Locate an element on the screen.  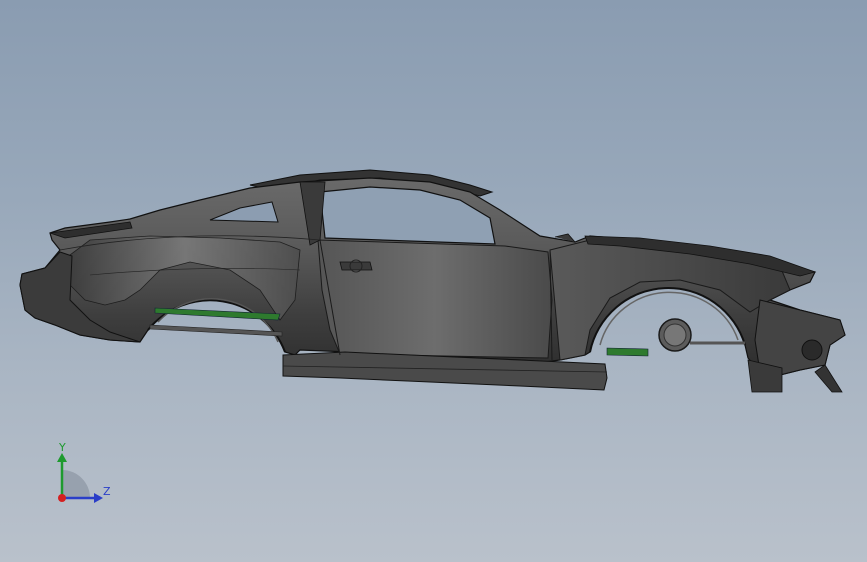
y-axis-label: Y is located at coordinates (62, 447).